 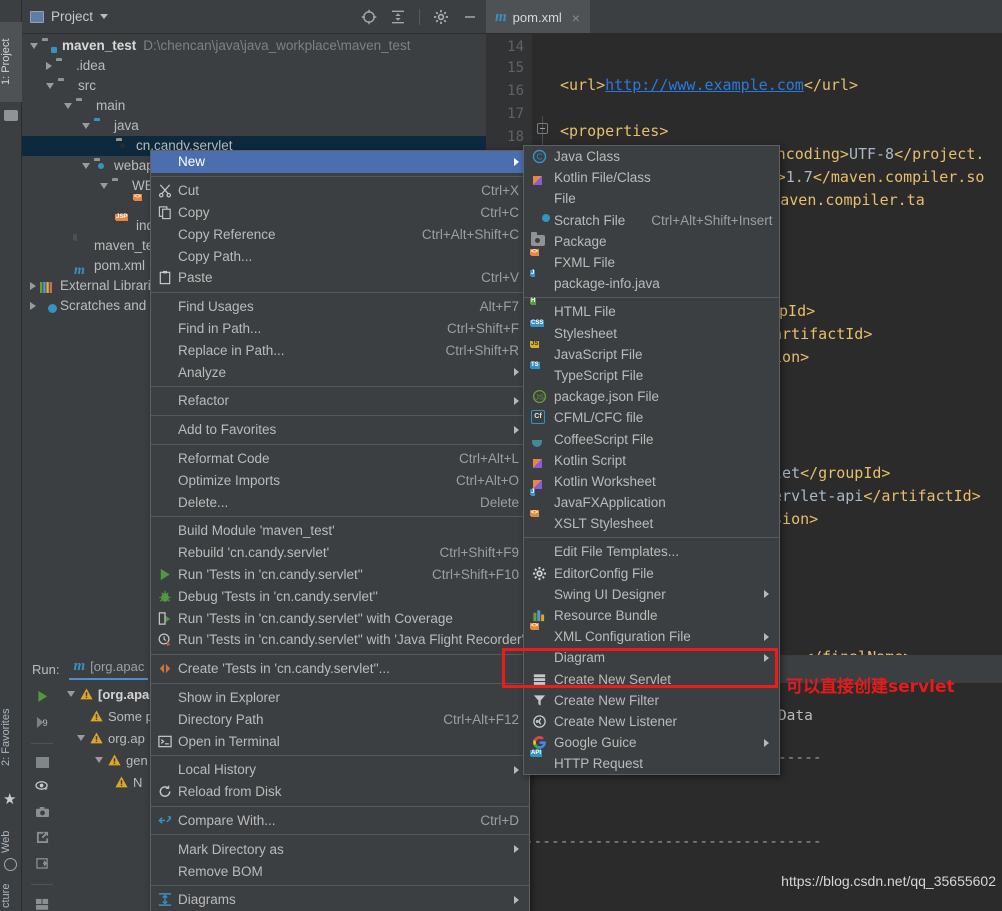 What do you see at coordinates (651, 331) in the screenshot?
I see `submenu-item-stylesheet: CSS Stylesheet` at bounding box center [651, 331].